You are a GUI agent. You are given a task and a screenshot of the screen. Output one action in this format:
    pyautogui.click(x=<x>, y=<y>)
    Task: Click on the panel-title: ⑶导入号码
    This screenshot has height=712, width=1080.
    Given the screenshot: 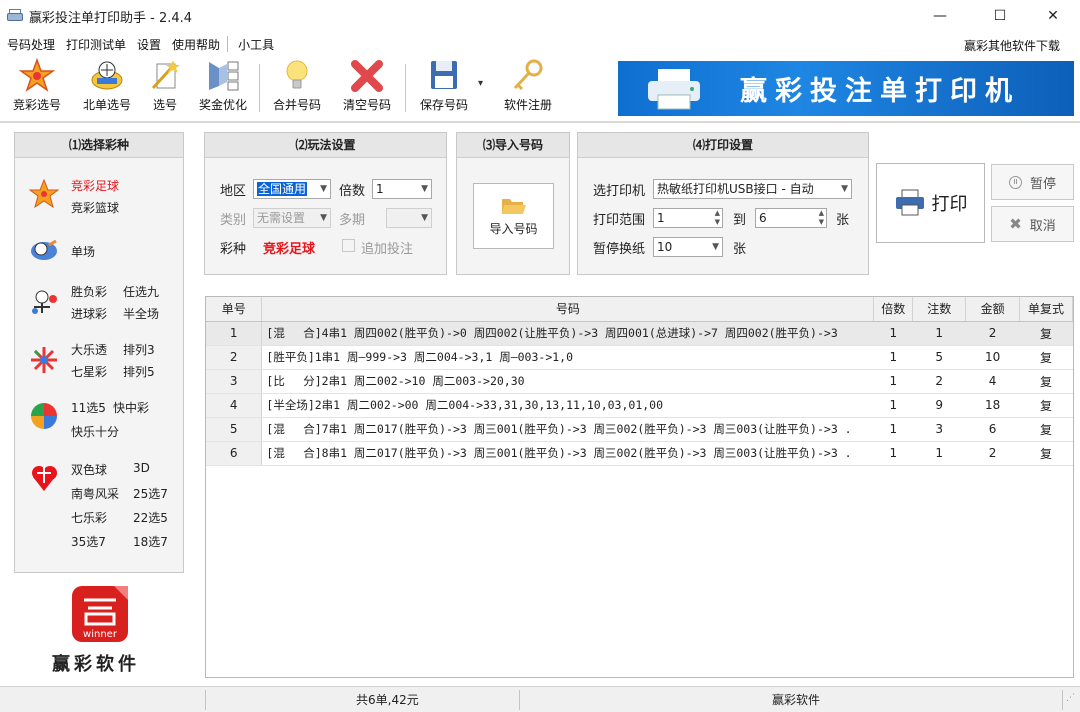 What is the action you would take?
    pyautogui.click(x=513, y=145)
    